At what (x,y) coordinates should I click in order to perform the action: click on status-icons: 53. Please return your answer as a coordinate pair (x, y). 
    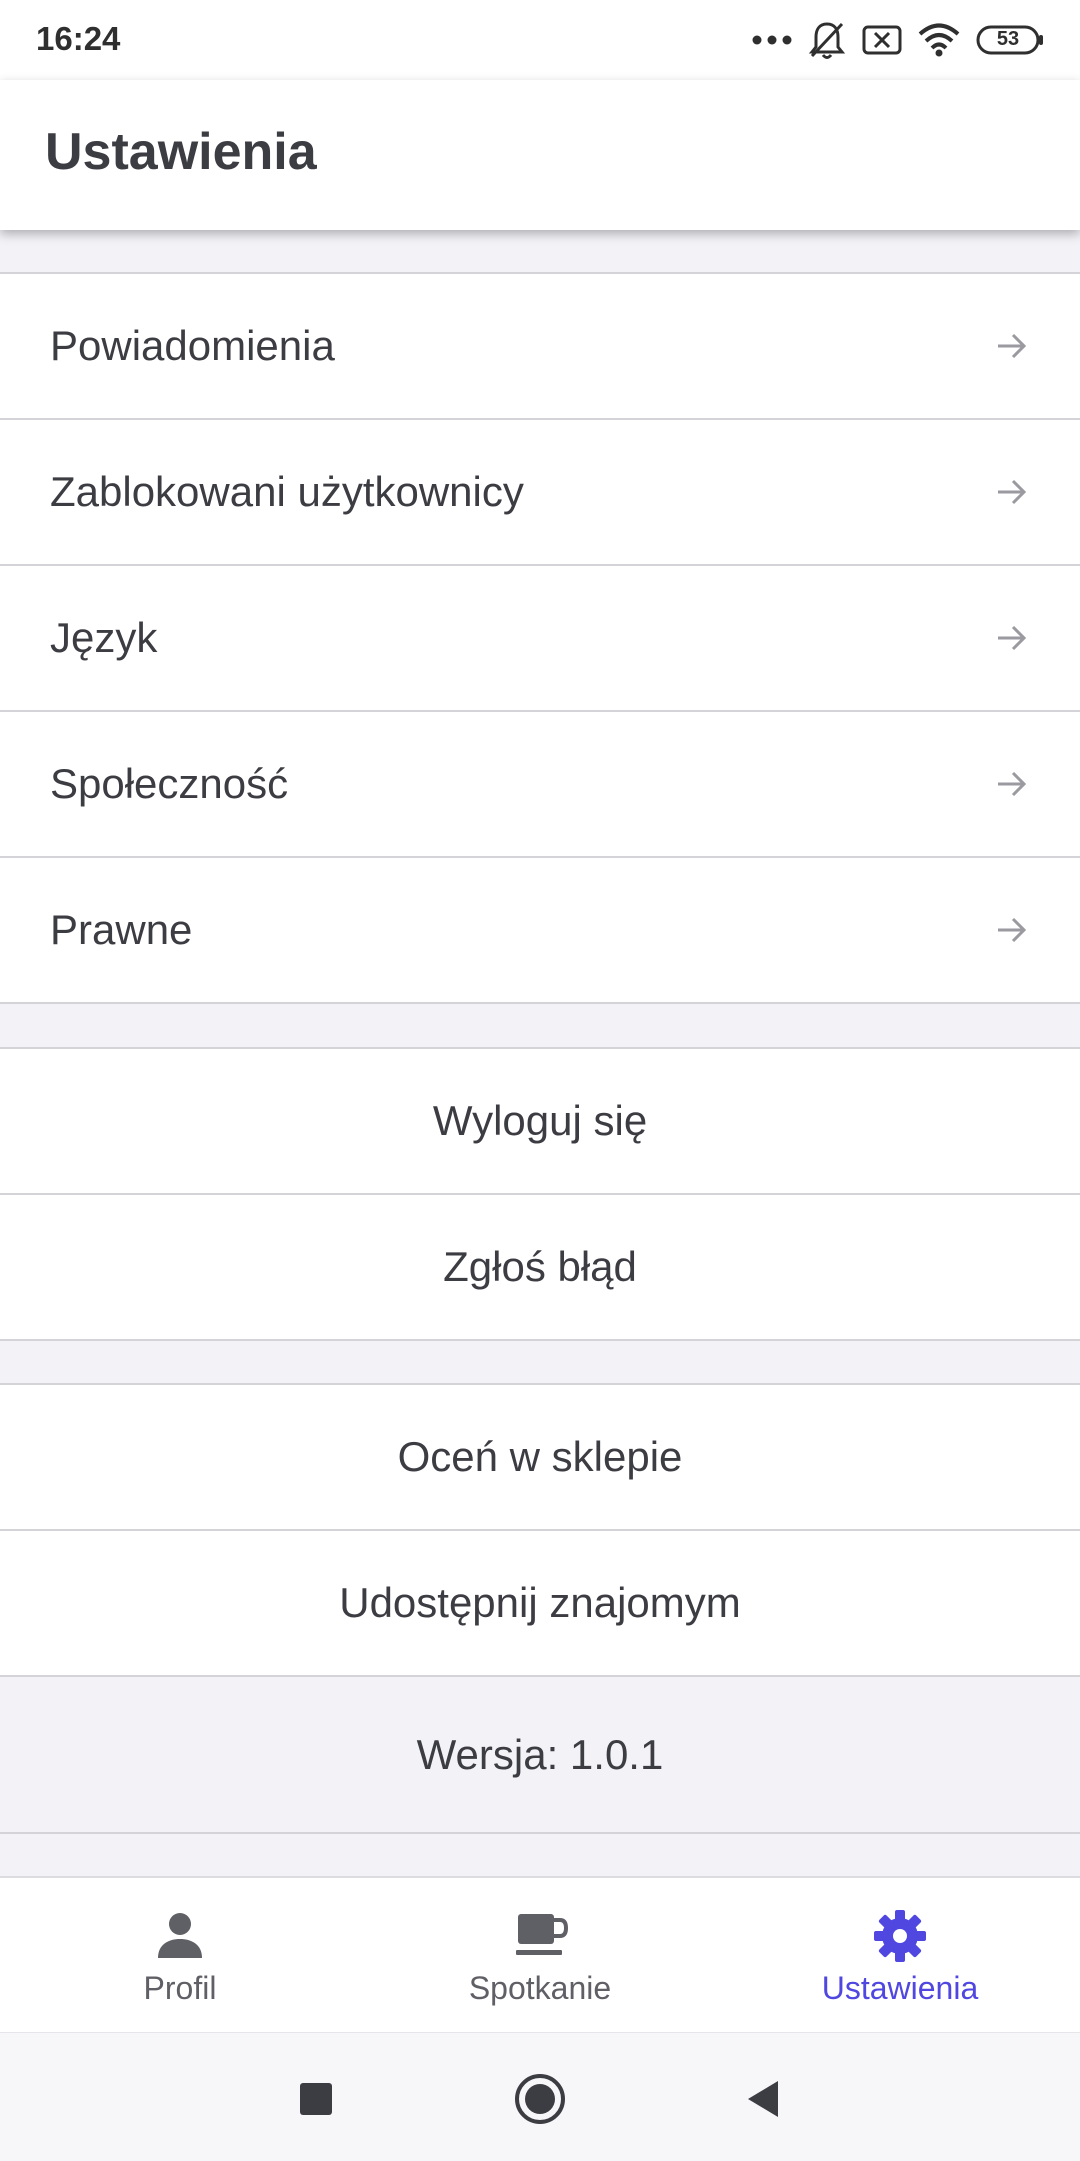
    Looking at the image, I should click on (898, 40).